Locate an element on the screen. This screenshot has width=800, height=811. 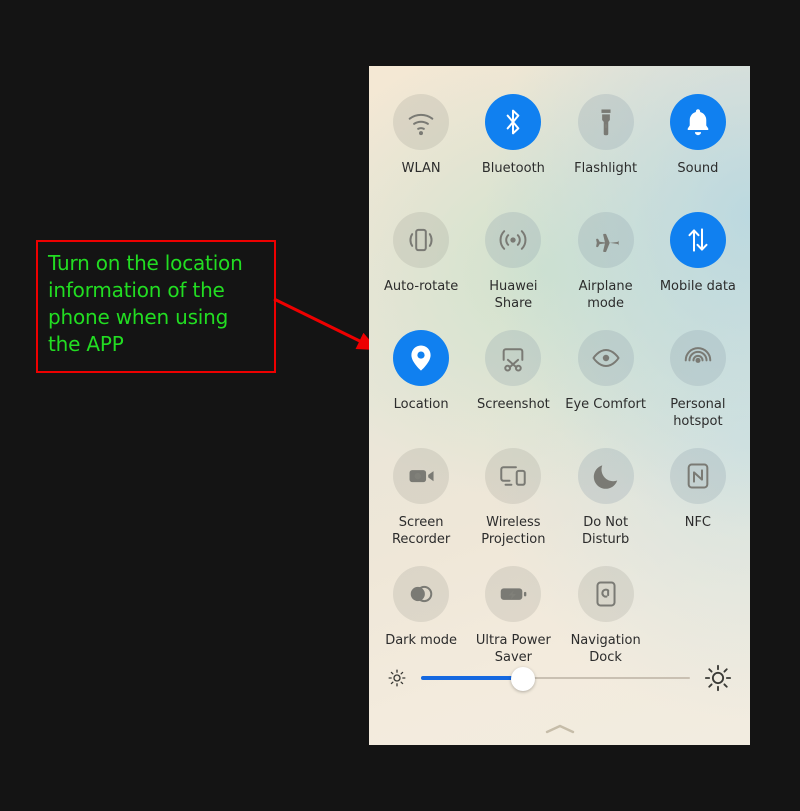
tile-sound: Sound is located at coordinates (698, 145).